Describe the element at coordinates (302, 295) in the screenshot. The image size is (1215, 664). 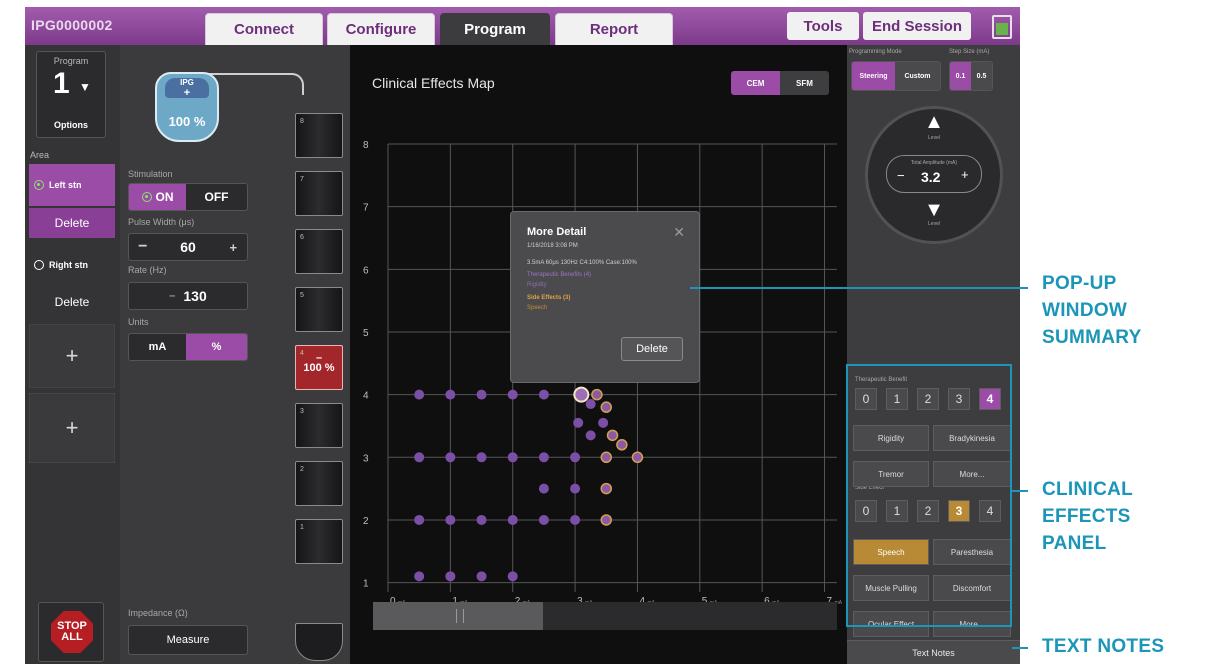
I see `contact-number: 5` at that location.